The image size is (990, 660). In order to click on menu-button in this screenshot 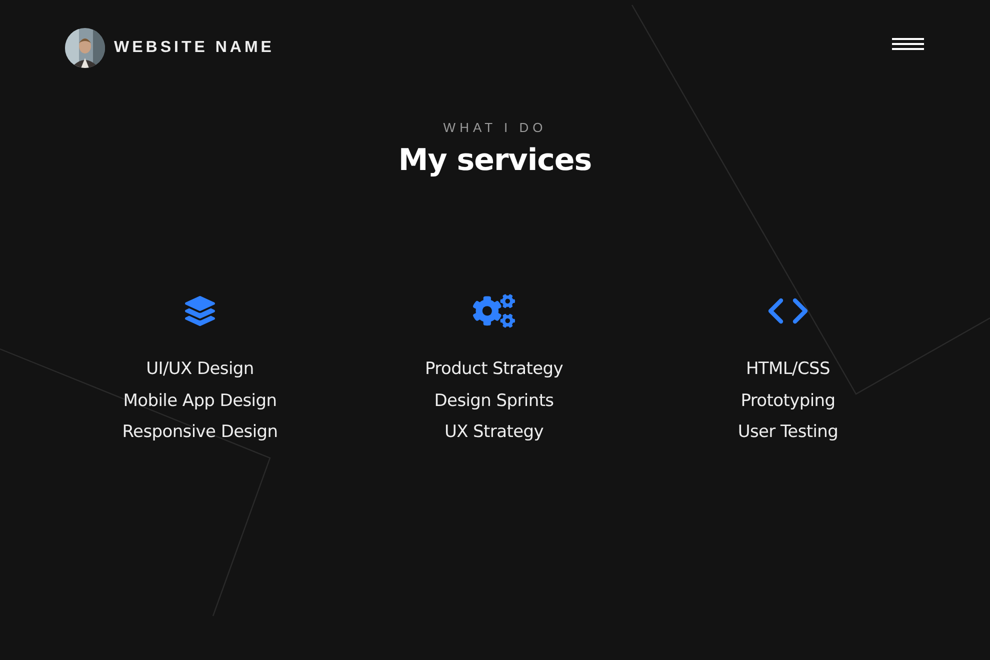, I will do `click(908, 44)`.